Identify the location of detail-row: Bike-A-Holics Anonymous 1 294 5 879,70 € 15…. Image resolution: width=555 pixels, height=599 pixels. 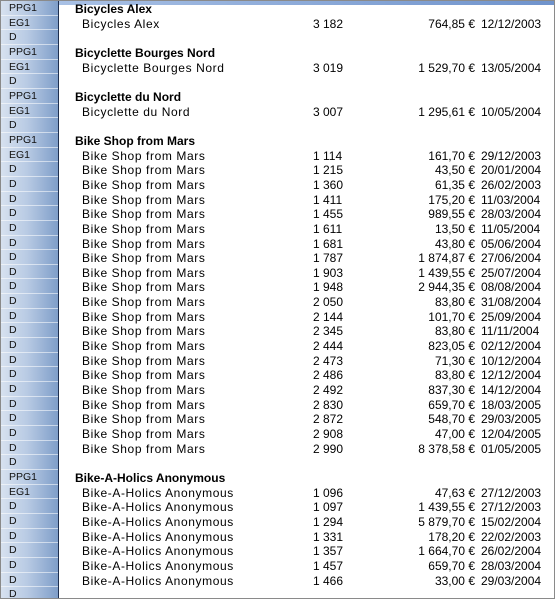
(314, 522).